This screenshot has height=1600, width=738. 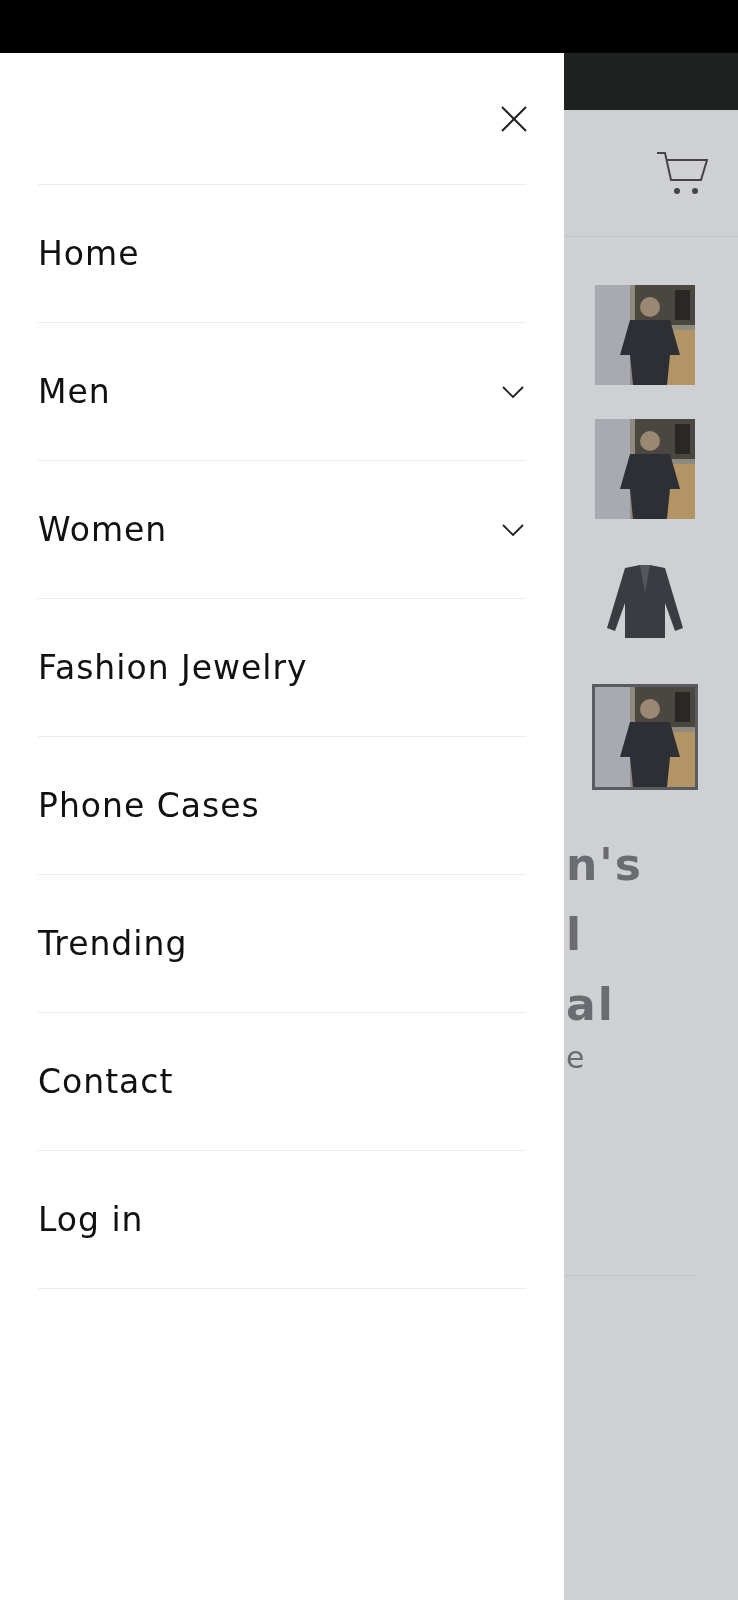 What do you see at coordinates (282, 1220) in the screenshot?
I see `menu-item: Log in` at bounding box center [282, 1220].